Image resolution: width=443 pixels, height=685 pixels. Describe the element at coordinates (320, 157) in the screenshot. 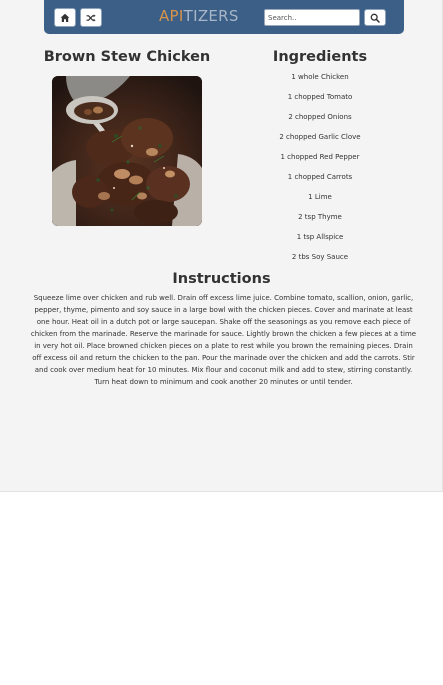

I see `ingredient-item: 1 chopped Red Pepper` at that location.